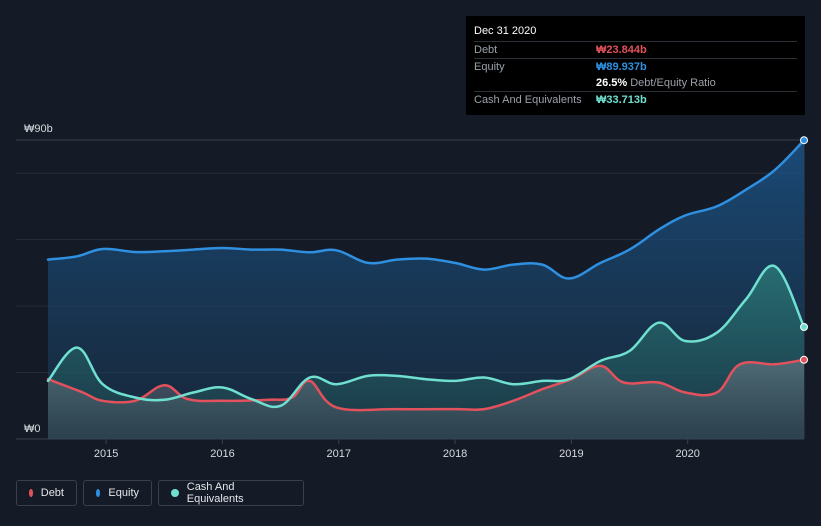 This screenshot has height=526, width=821. Describe the element at coordinates (106, 454) in the screenshot. I see `x-tick-label-2015: 2015` at that location.